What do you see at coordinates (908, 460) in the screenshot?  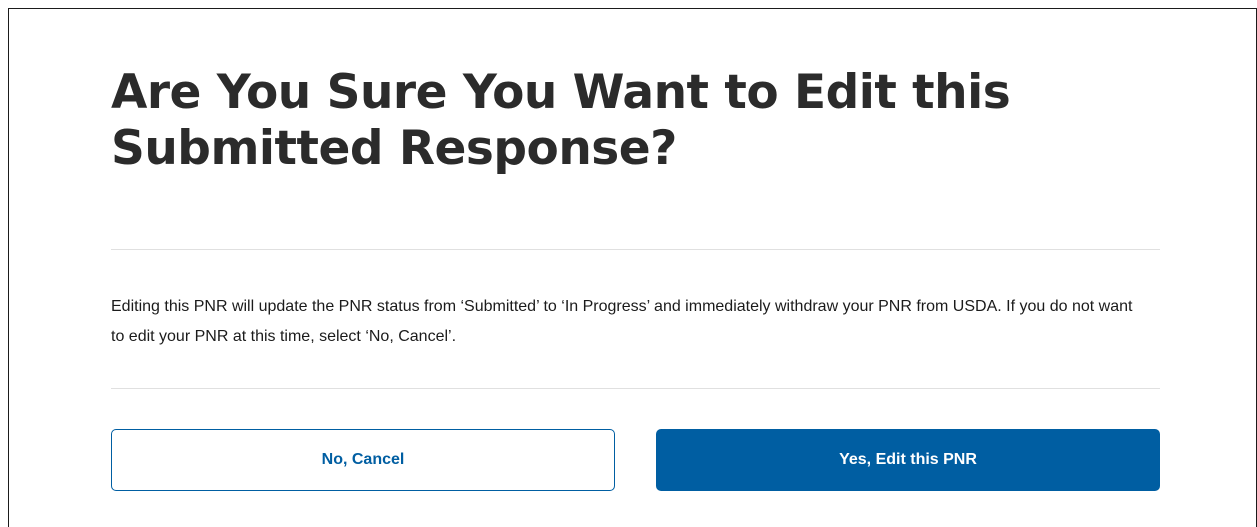 I see `confirm-edit-button: Yes, Edit this PNR` at bounding box center [908, 460].